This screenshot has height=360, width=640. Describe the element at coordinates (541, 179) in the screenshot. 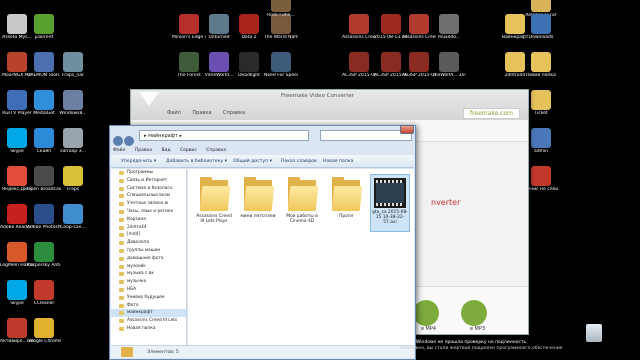

I see `desktop-shortcut: Денис не спешит` at that location.